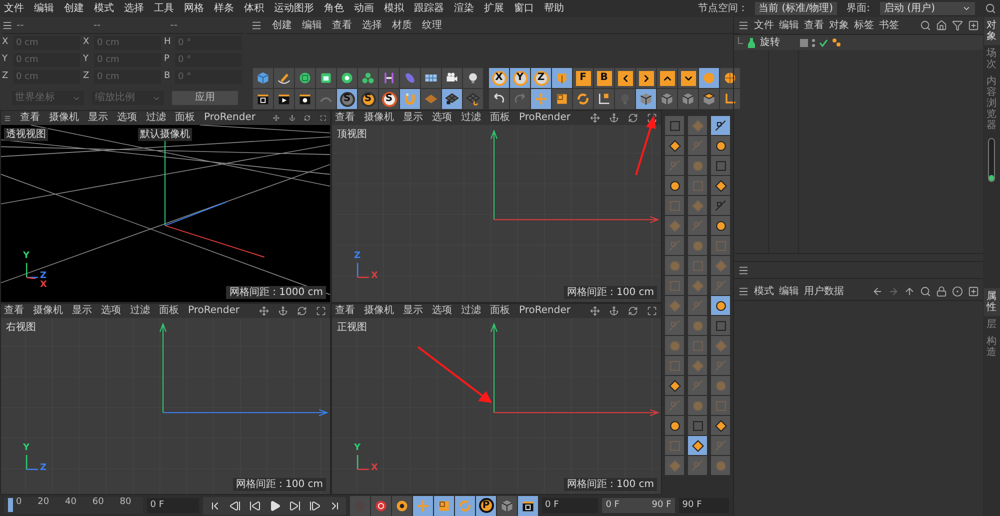 This screenshot has width=1000, height=516. I want to click on frame-ruler: 0 20 40 60 80, so click(74, 505).